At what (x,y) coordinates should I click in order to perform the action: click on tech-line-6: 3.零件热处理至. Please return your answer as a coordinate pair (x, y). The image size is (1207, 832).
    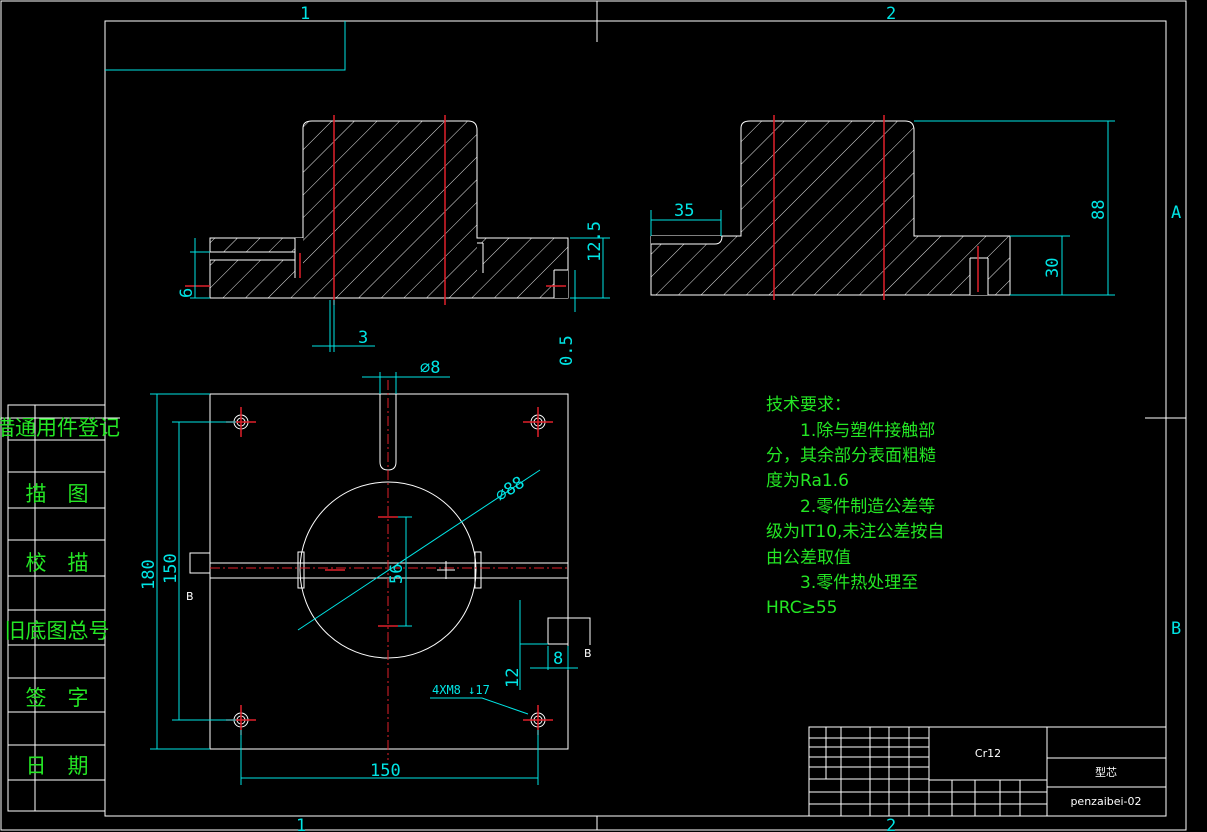
    Looking at the image, I should click on (842, 583).